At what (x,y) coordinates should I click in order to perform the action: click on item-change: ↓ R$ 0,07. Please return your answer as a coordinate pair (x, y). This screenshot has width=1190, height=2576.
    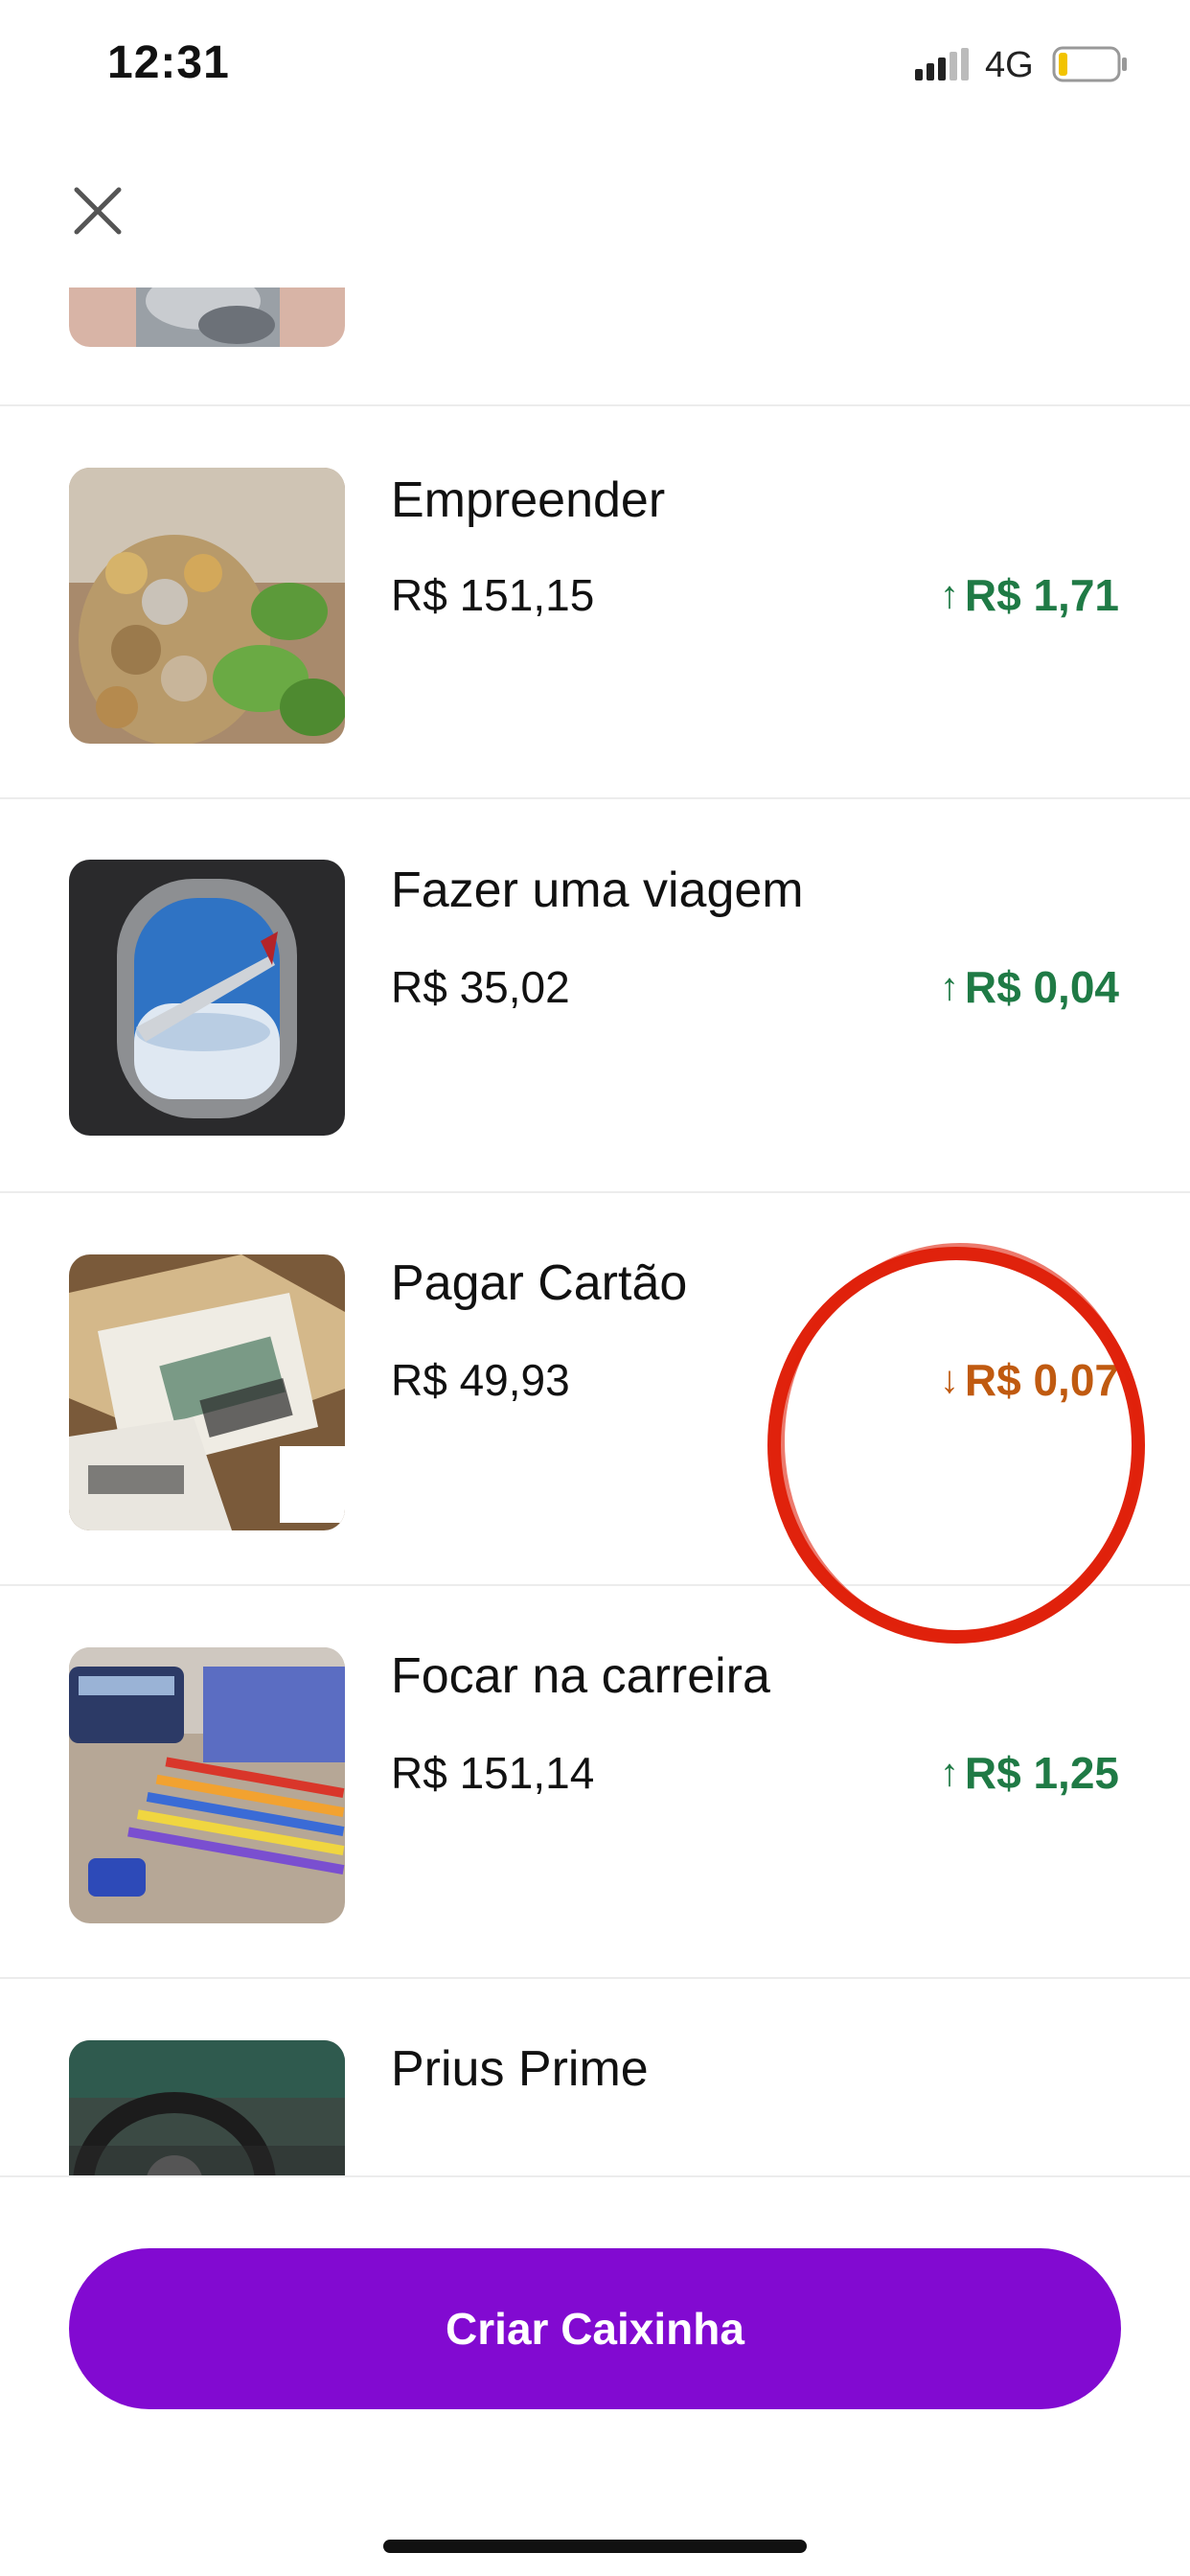
    Looking at the image, I should click on (1030, 1380).